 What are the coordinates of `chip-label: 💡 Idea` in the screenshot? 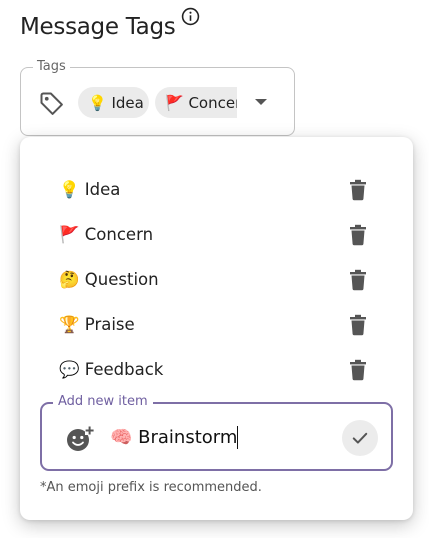 It's located at (116, 102).